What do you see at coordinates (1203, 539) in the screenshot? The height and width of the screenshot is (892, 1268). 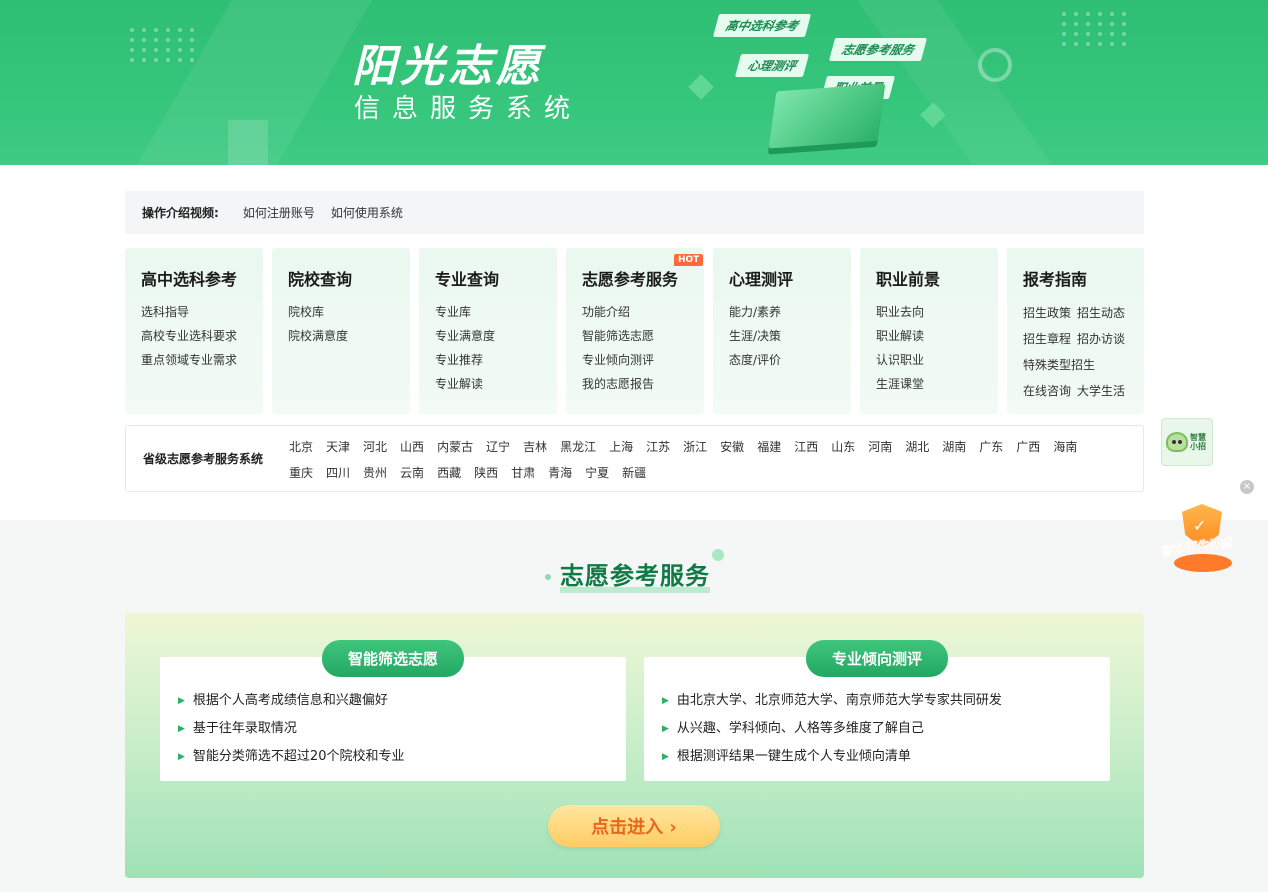 I see `fraud-warning-widget: ✓ 警惕招生诈骗` at bounding box center [1203, 539].